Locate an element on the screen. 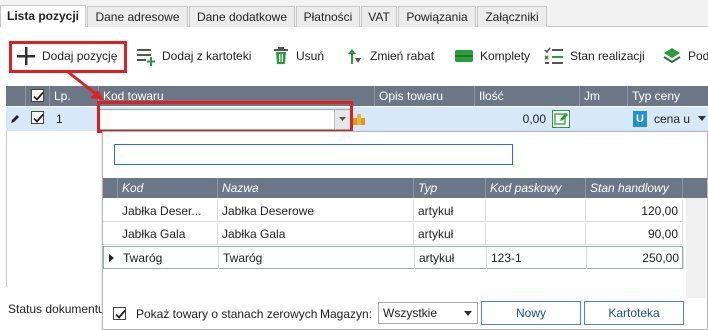  dd-column-nazwa: Nazwa is located at coordinates (316, 188).